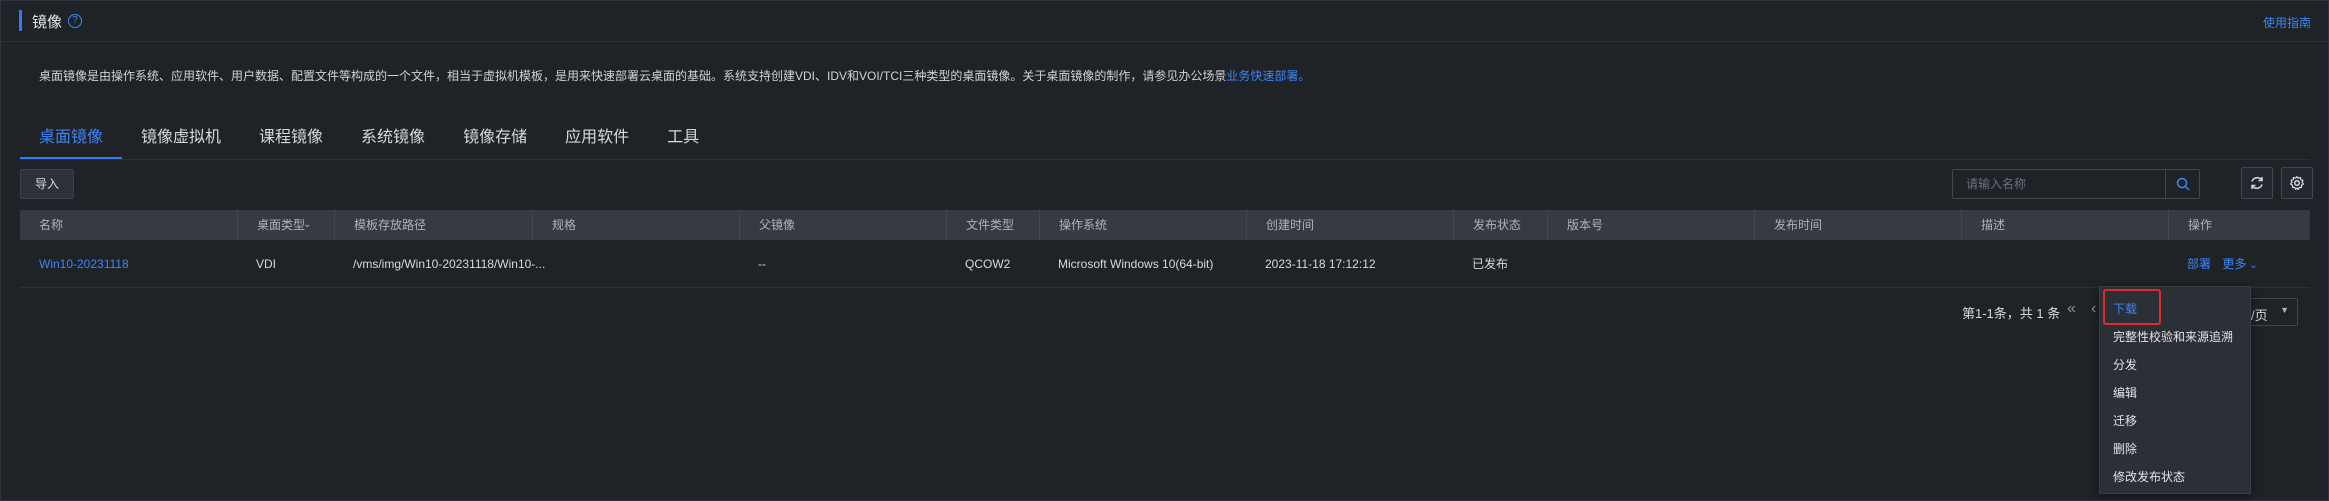 Image resolution: width=2329 pixels, height=501 pixels. I want to click on menu-item-integrity-check: 完整性校验和来源追溯, so click(2173, 336).